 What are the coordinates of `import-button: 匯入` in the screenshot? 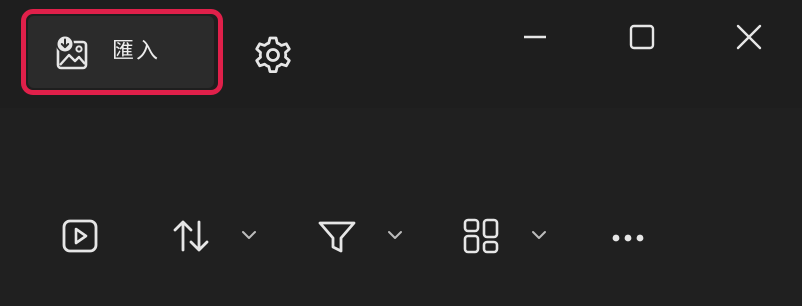 It's located at (121, 52).